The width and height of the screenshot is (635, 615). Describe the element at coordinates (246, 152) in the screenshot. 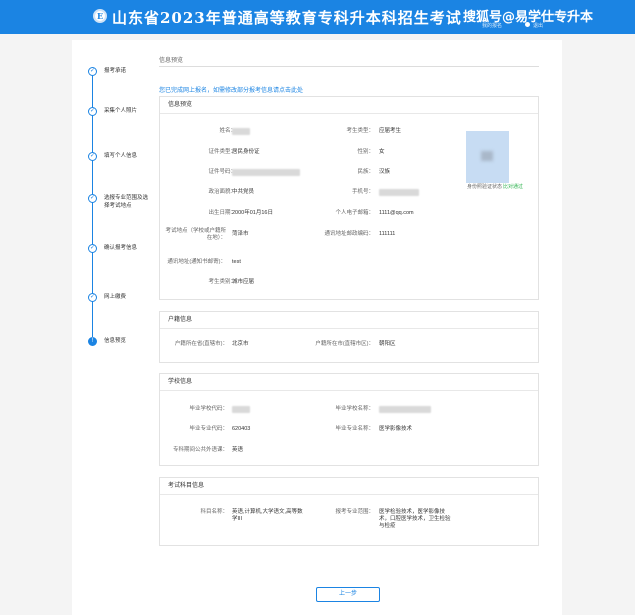

I see `id-type-value: 居民身份证` at that location.